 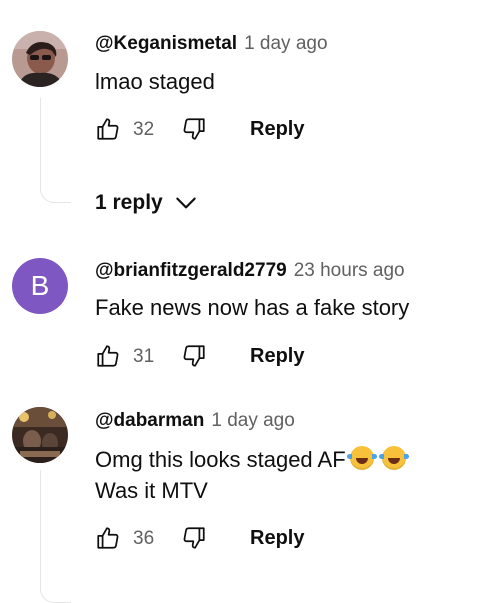 I want to click on avatar, so click(x=40, y=435).